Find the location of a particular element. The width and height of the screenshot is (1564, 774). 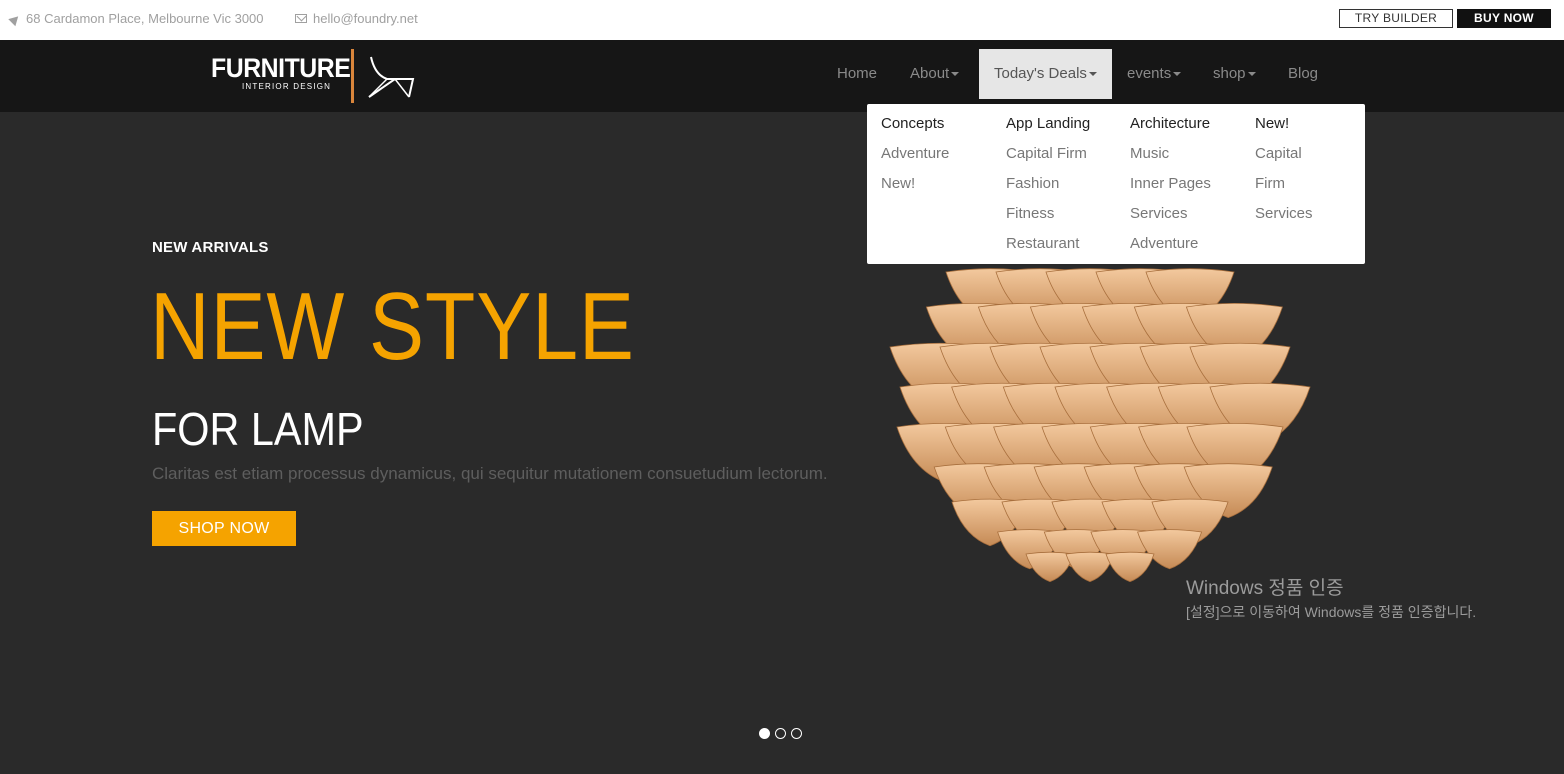

menu-item: Fashion is located at coordinates (1048, 189).